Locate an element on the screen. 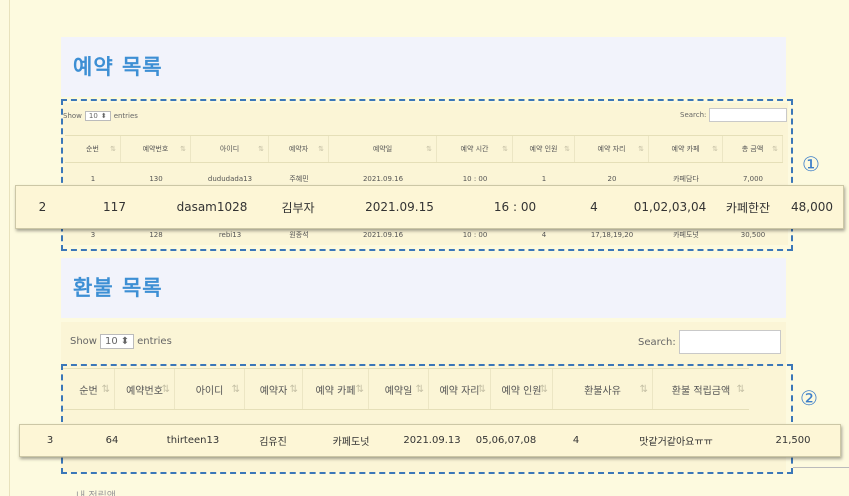  refund-list-title: 환불 목록 is located at coordinates (118, 288).